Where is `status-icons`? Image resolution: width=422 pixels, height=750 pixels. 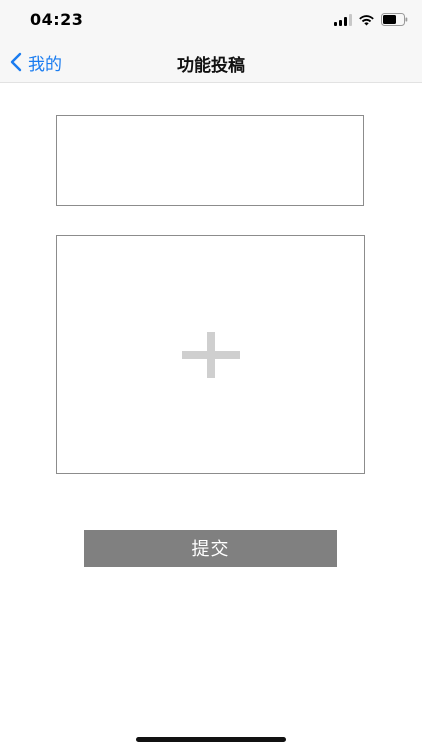
status-icons is located at coordinates (371, 19).